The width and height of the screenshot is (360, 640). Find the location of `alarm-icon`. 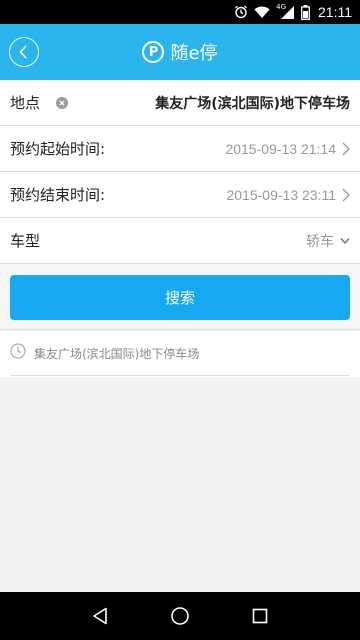

alarm-icon is located at coordinates (241, 12).